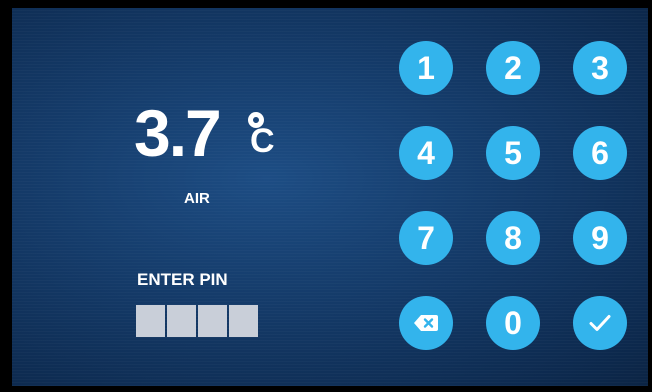 Image resolution: width=652 pixels, height=392 pixels. I want to click on backspace-button, so click(426, 323).